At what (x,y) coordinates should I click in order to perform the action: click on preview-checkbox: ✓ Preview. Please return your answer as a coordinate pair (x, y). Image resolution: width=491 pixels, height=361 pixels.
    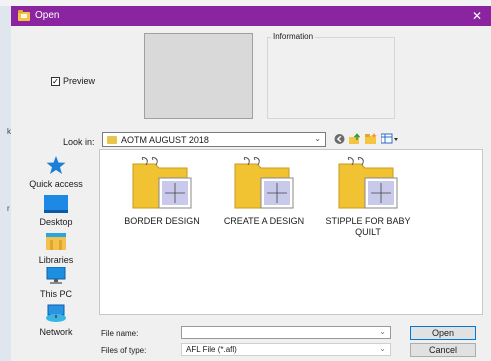
    Looking at the image, I should click on (73, 81).